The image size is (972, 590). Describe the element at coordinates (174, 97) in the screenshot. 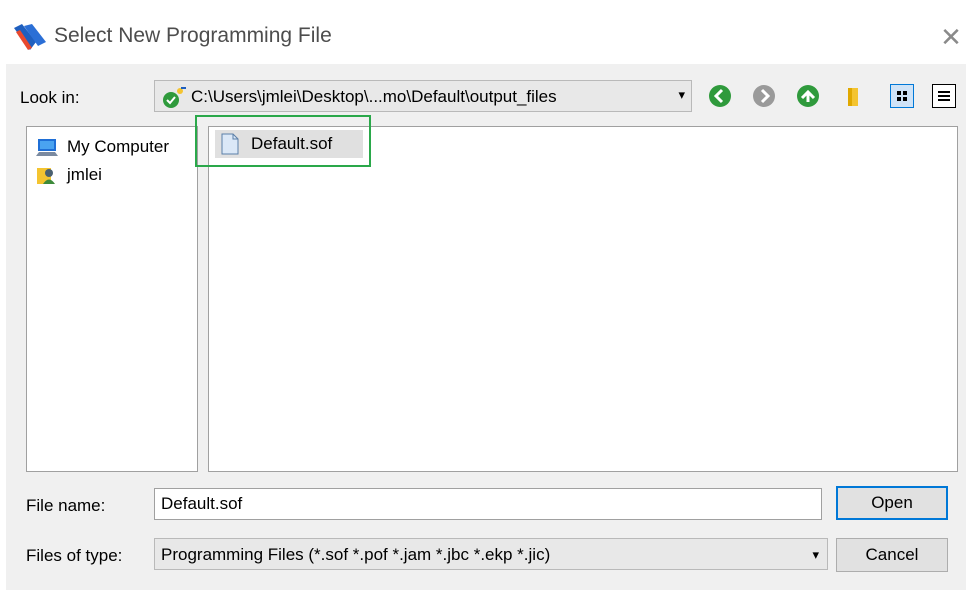

I see `folder-path-icon` at that location.